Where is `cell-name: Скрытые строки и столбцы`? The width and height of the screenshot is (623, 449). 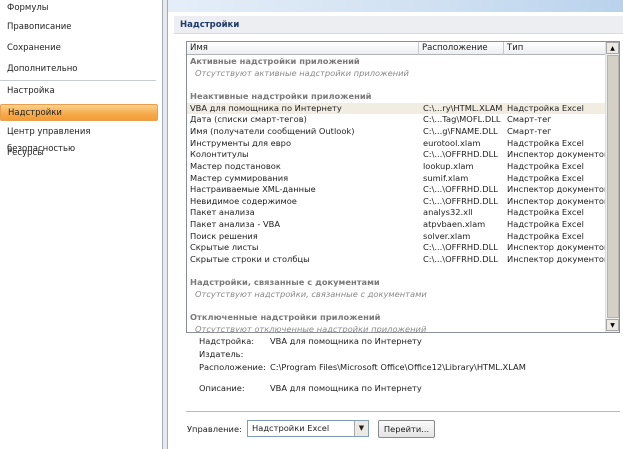 cell-name: Скрытые строки и столбцы is located at coordinates (250, 259).